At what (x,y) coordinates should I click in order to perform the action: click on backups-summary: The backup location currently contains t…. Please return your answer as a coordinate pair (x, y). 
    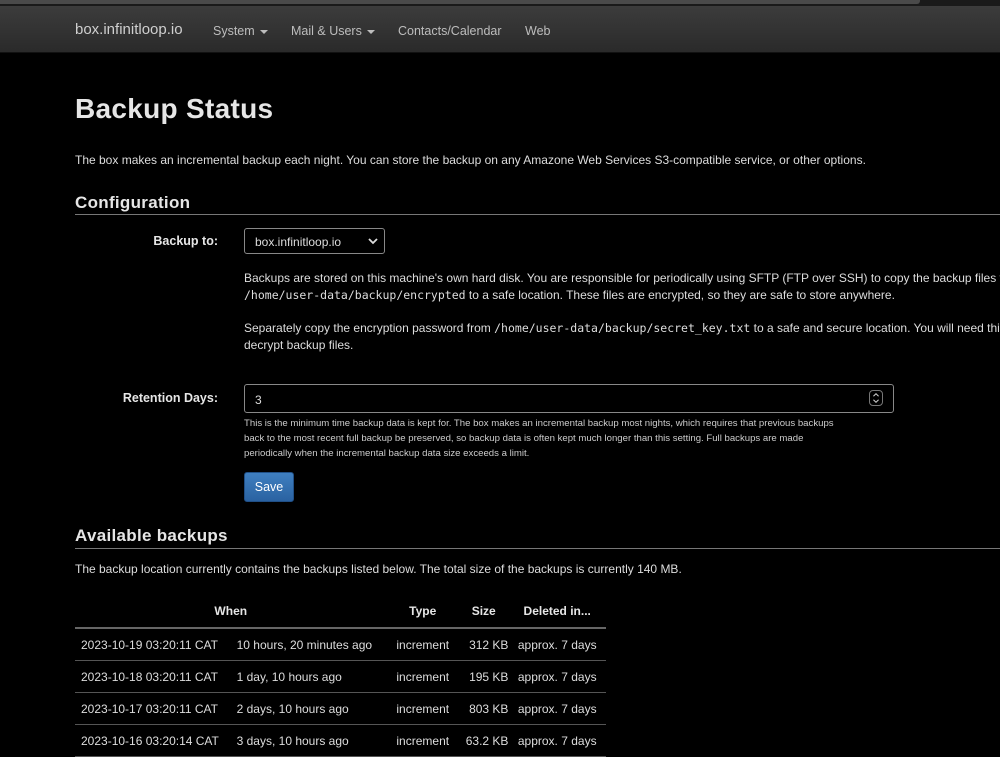
    Looking at the image, I should click on (378, 569).